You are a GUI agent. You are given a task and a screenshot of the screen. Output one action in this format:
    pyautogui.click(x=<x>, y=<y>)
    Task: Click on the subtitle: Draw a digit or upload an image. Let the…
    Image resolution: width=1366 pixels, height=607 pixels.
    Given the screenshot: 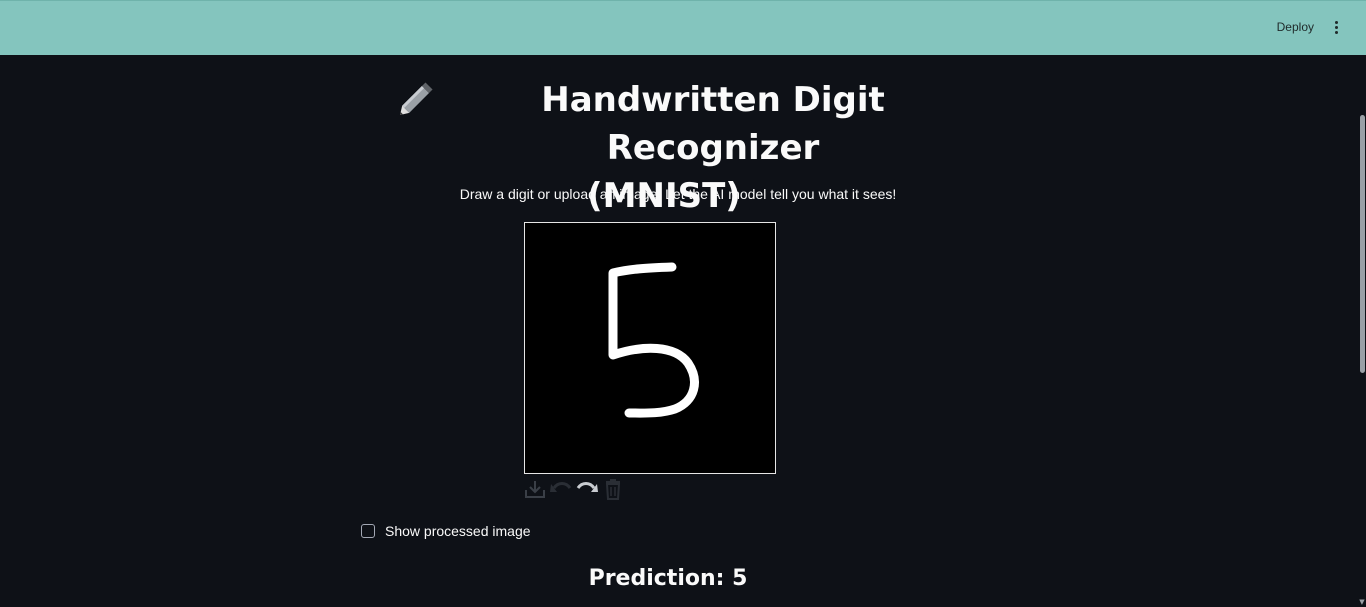 What is the action you would take?
    pyautogui.click(x=678, y=194)
    